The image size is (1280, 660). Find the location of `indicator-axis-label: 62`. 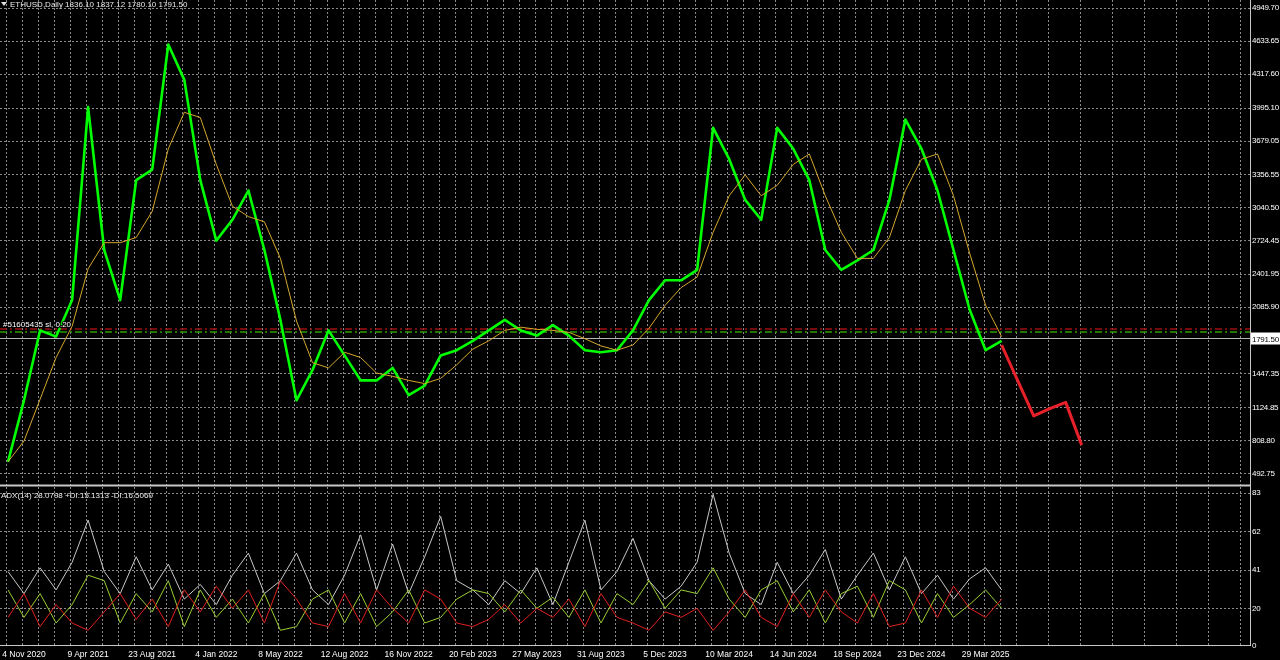

indicator-axis-label: 62 is located at coordinates (1256, 531).